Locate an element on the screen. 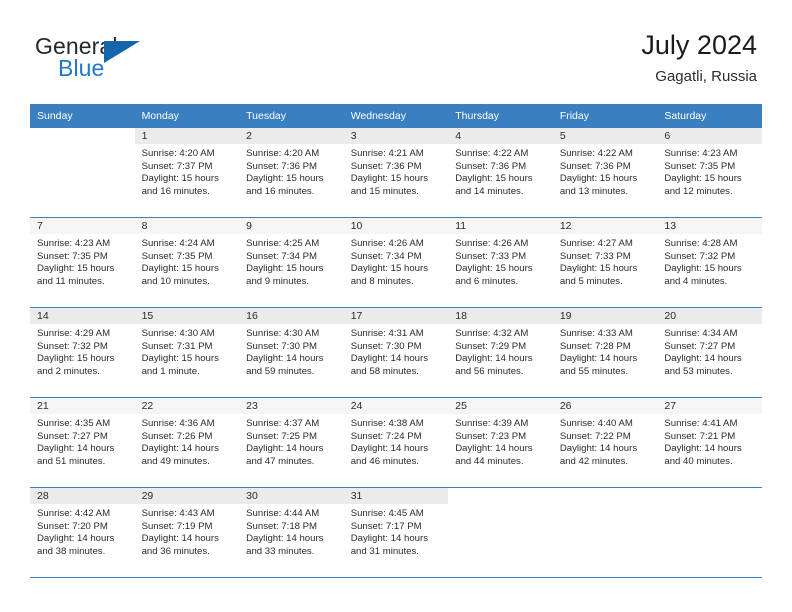  sunset-time: Sunset: 7:21 PM is located at coordinates (700, 436).